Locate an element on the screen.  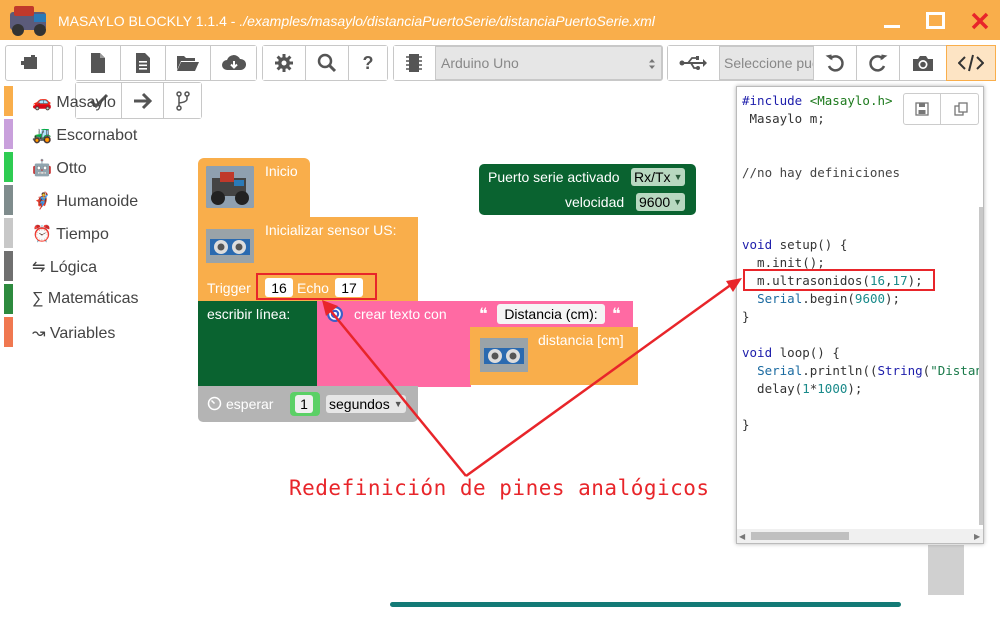
annotation-arrows is located at coordinates (532, 378).